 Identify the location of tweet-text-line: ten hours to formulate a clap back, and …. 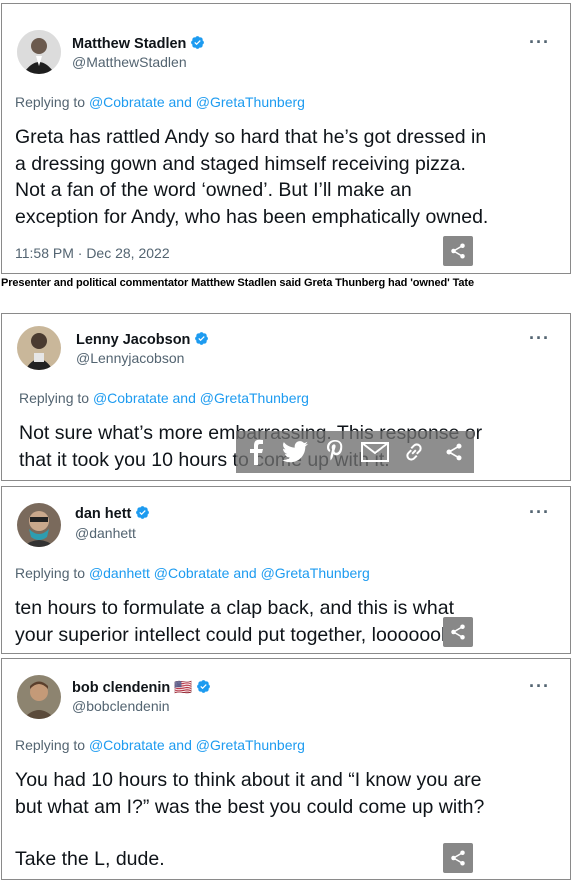
(234, 608).